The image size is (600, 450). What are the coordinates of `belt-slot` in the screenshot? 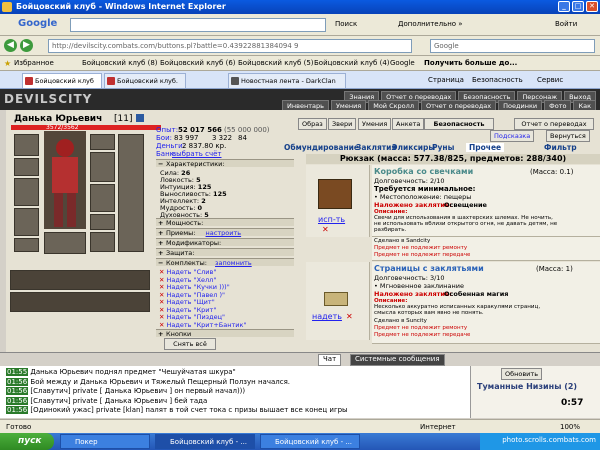 It's located at (26, 245).